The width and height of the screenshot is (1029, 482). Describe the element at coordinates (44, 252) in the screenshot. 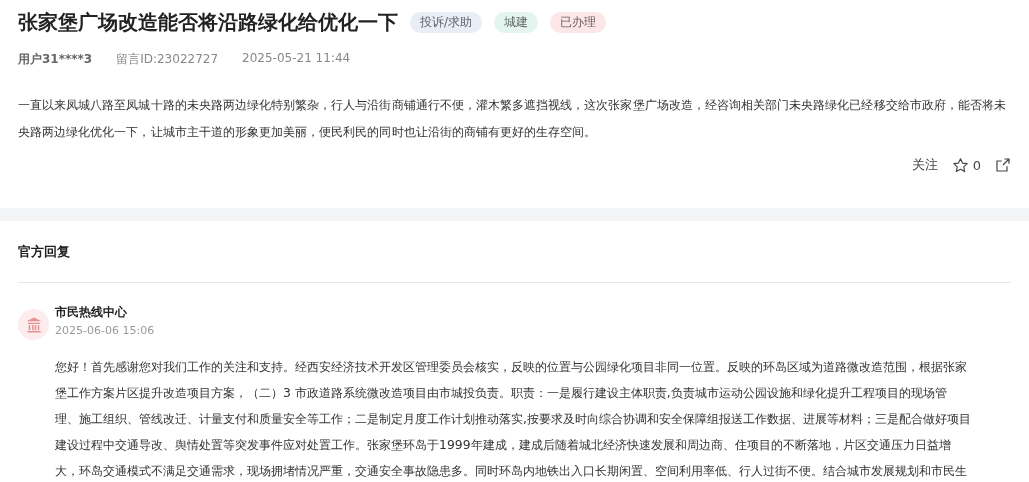

I see `section-heading: 官方回复` at that location.